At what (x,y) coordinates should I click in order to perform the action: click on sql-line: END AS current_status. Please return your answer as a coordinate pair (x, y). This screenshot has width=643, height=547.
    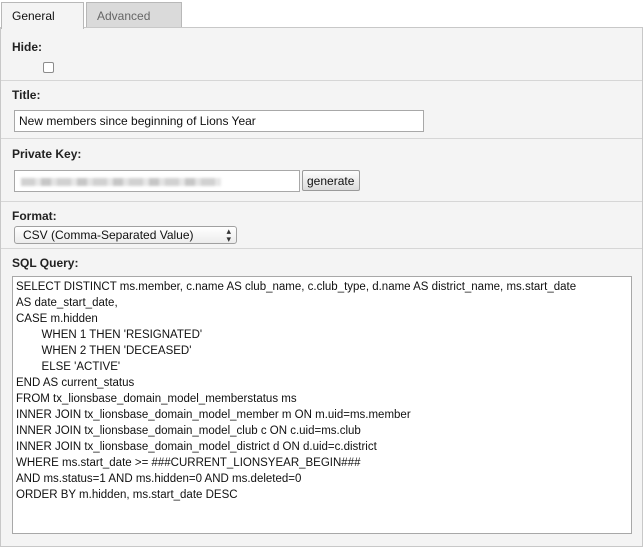
    Looking at the image, I should click on (75, 383).